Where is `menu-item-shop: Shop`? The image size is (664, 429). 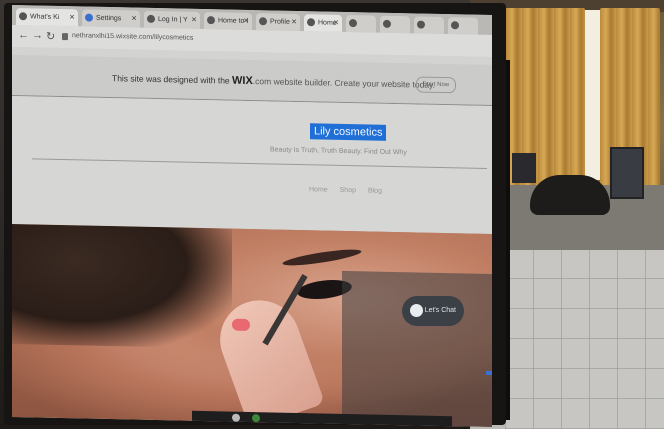
menu-item-shop: Shop is located at coordinates (348, 190).